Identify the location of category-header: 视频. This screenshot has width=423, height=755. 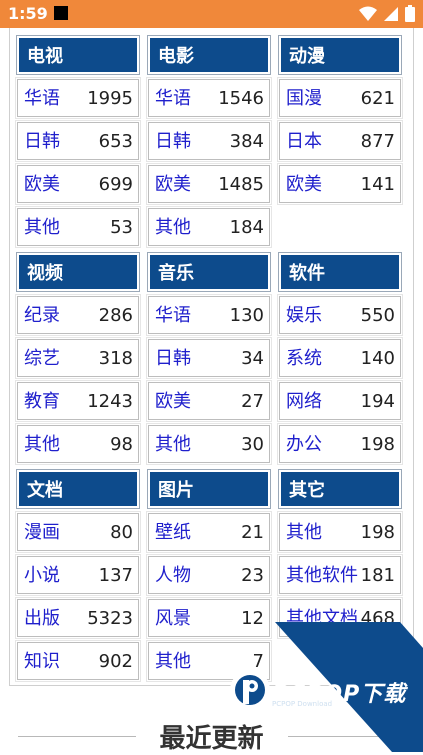
(78, 272).